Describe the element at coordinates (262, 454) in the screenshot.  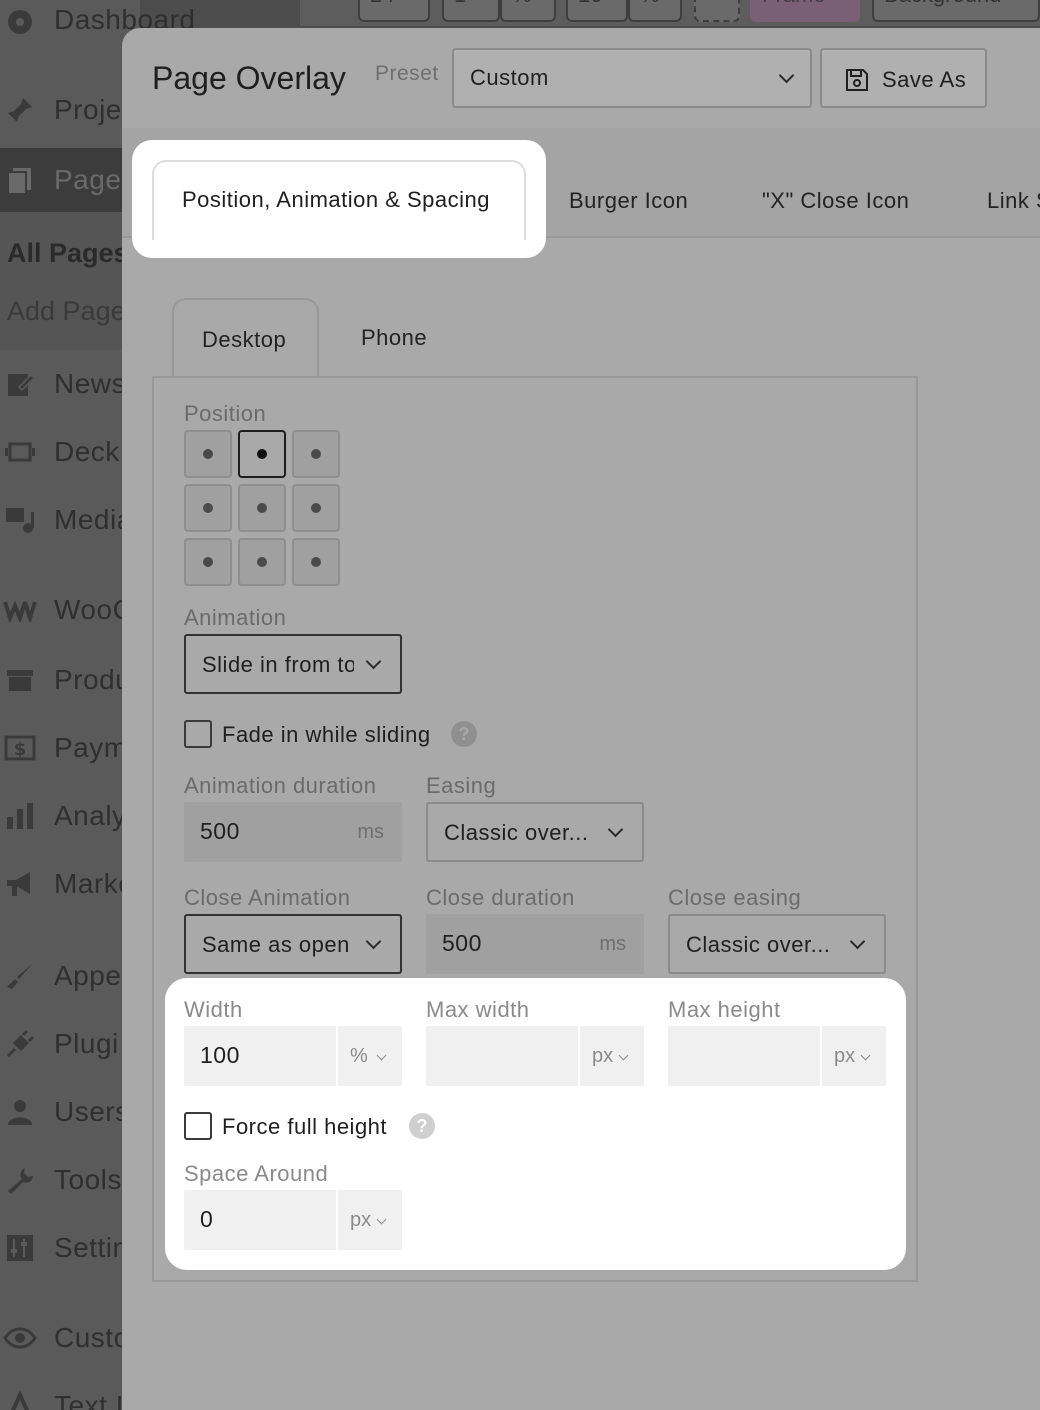
I see `position-top-center` at that location.